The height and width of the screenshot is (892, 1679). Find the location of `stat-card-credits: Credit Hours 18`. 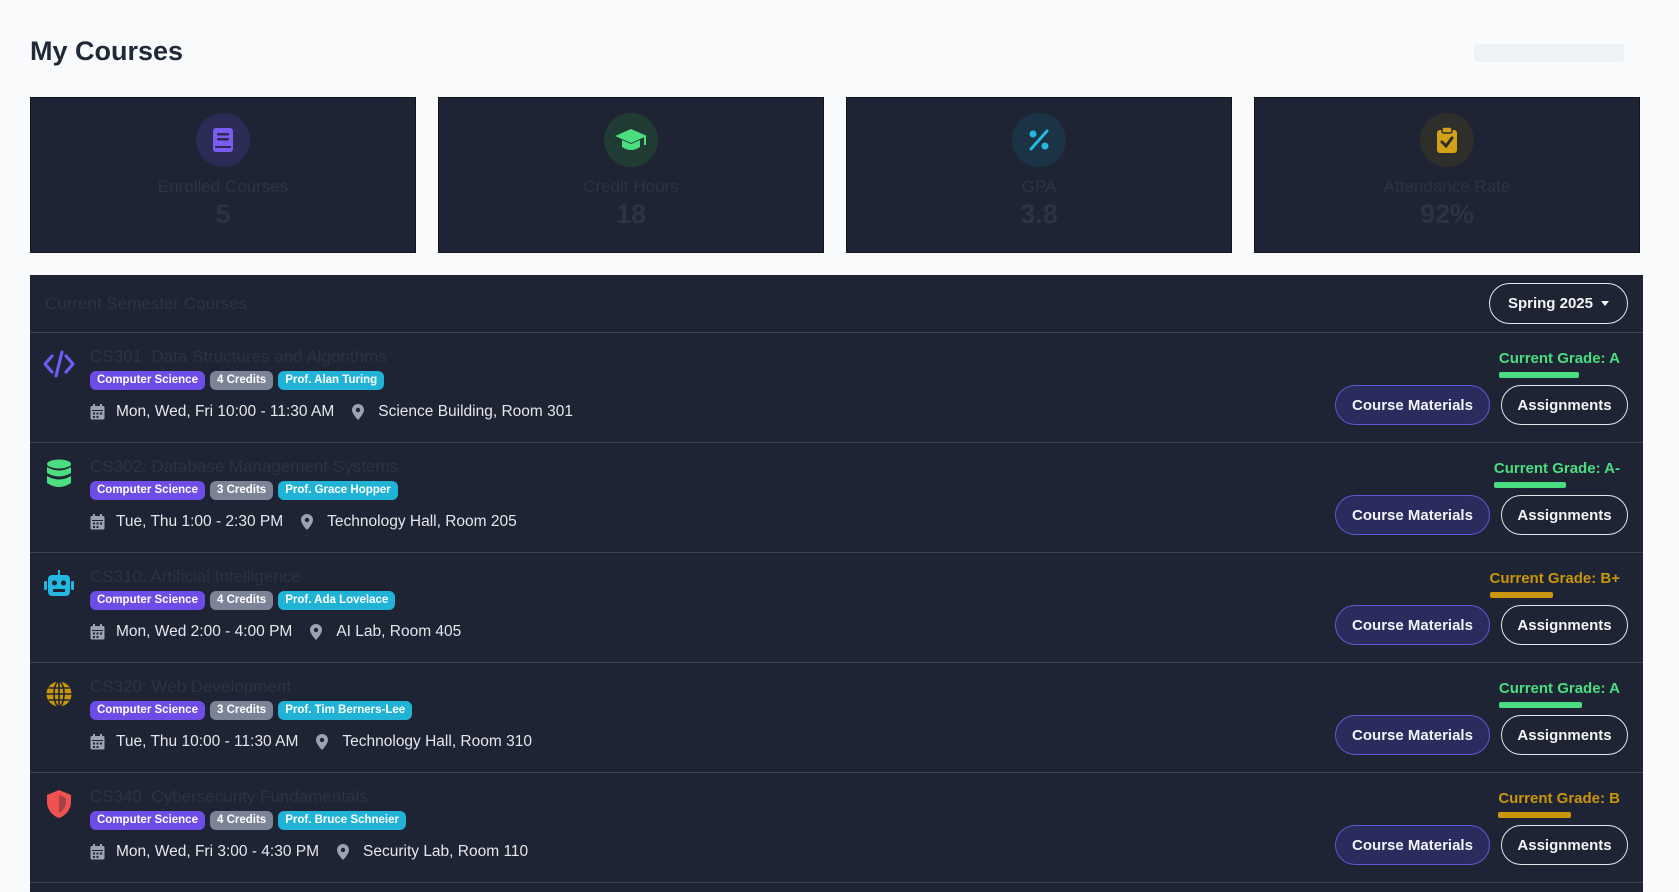

stat-card-credits: Credit Hours 18 is located at coordinates (631, 175).